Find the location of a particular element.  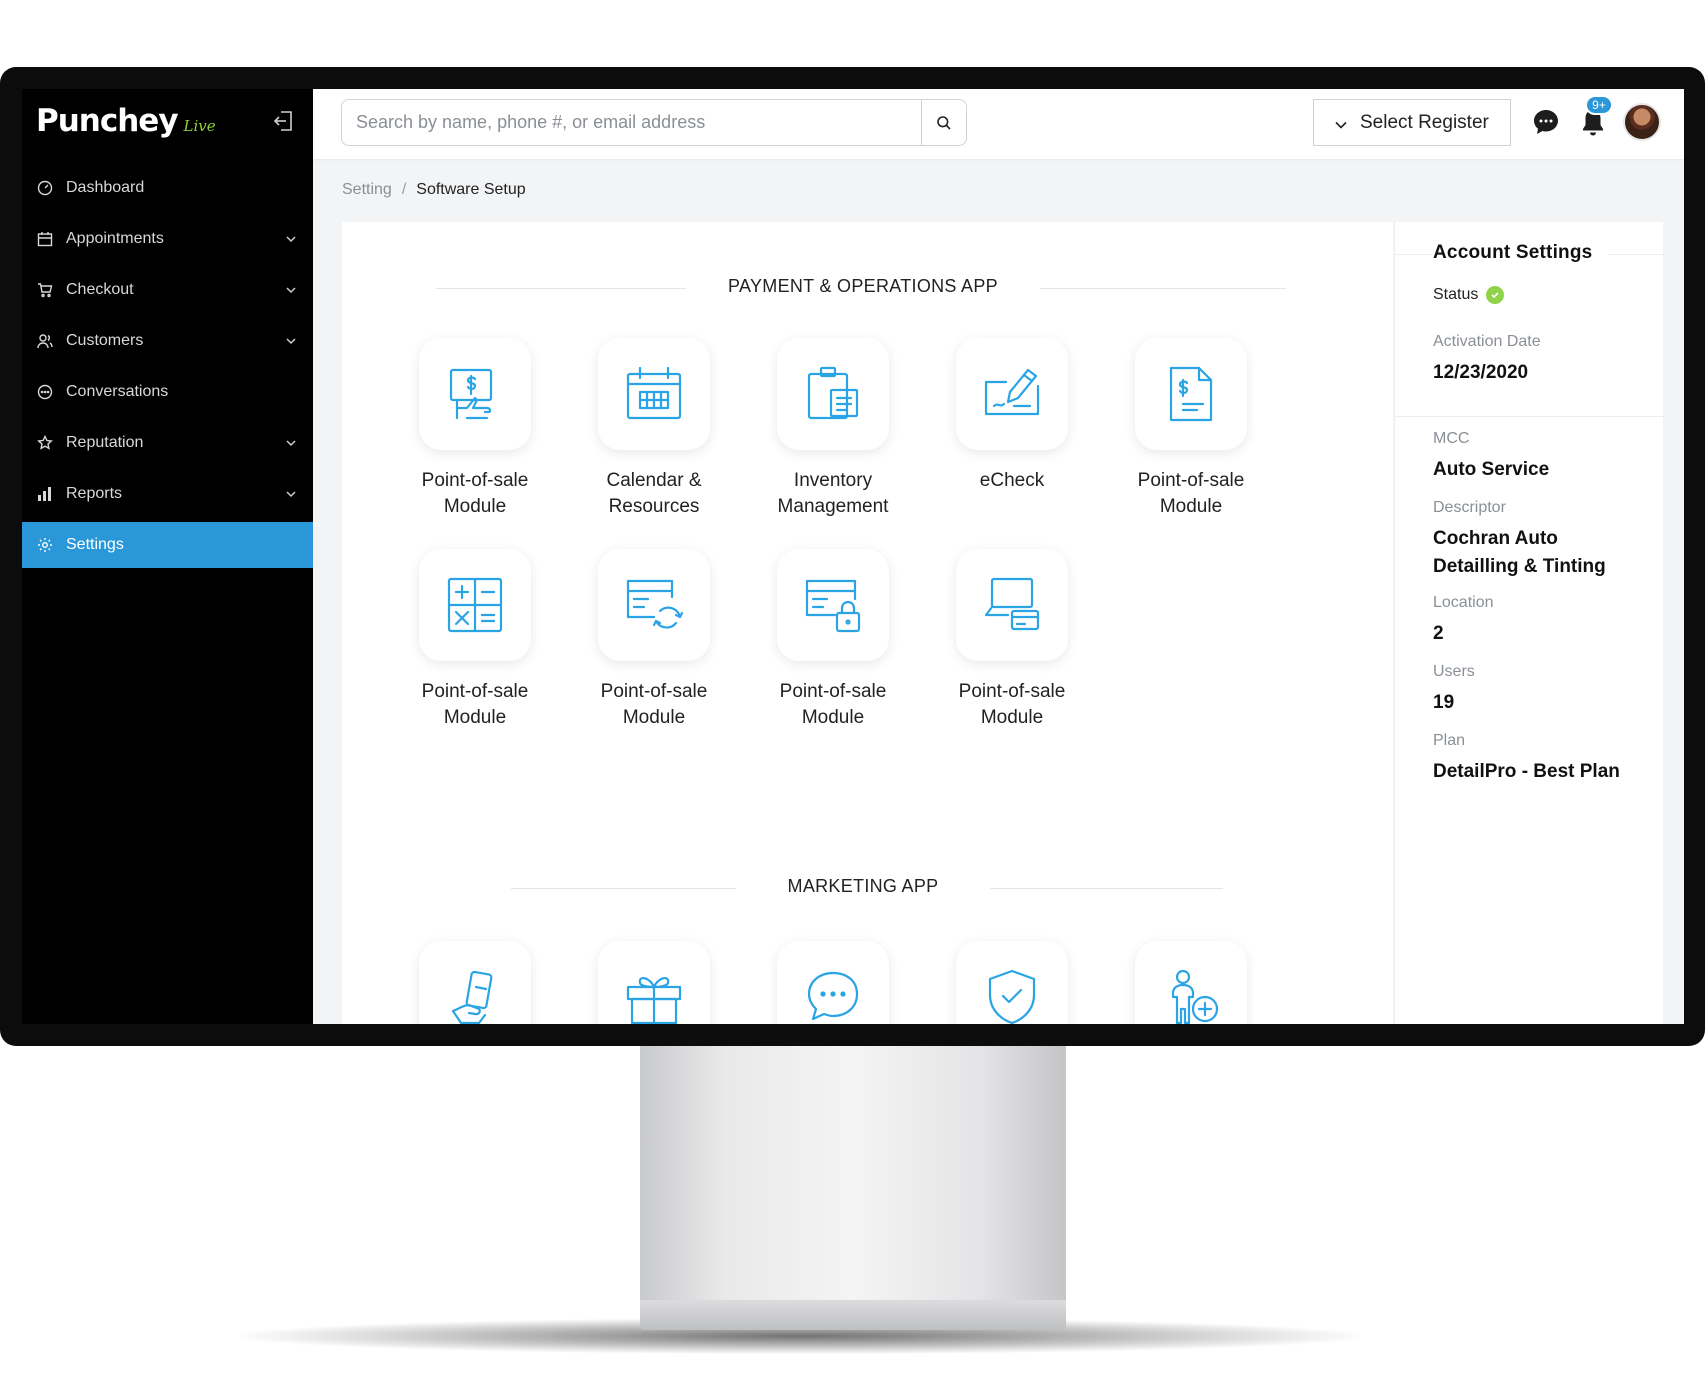

chat-bubble-icon is located at coordinates (833, 996).